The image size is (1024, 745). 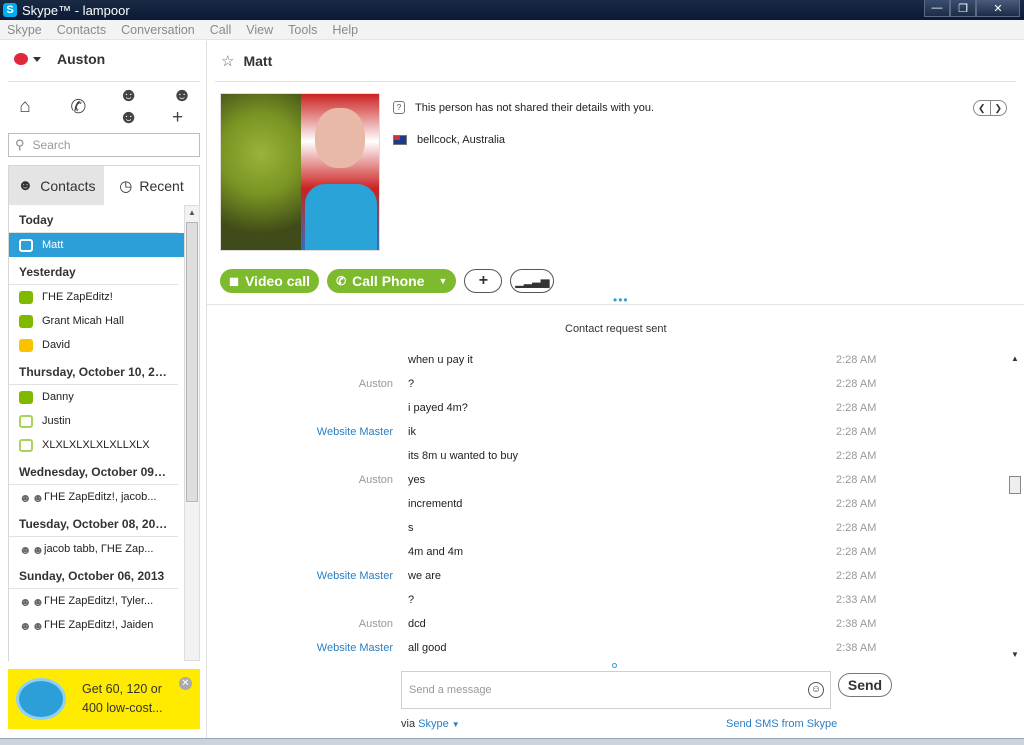 I want to click on tab-contacts: ☻ Contacts, so click(x=56, y=185).